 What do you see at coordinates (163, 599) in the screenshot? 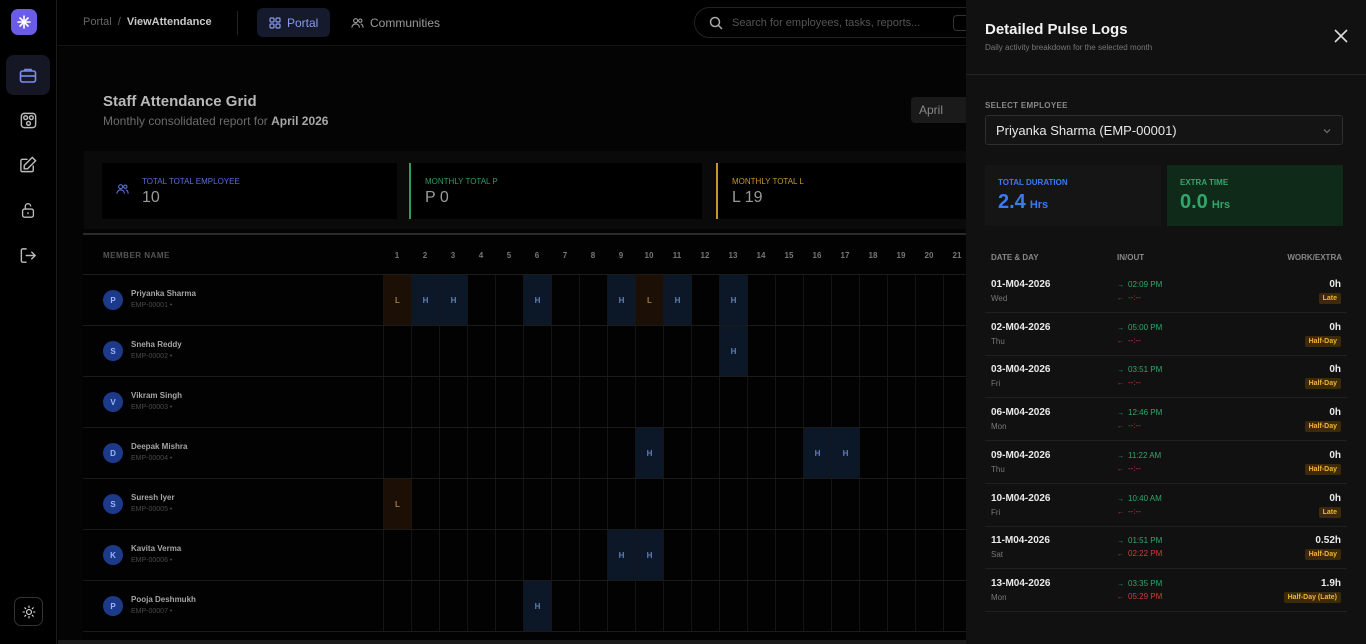
I see `employee-name: Pooja Deshmukh` at bounding box center [163, 599].